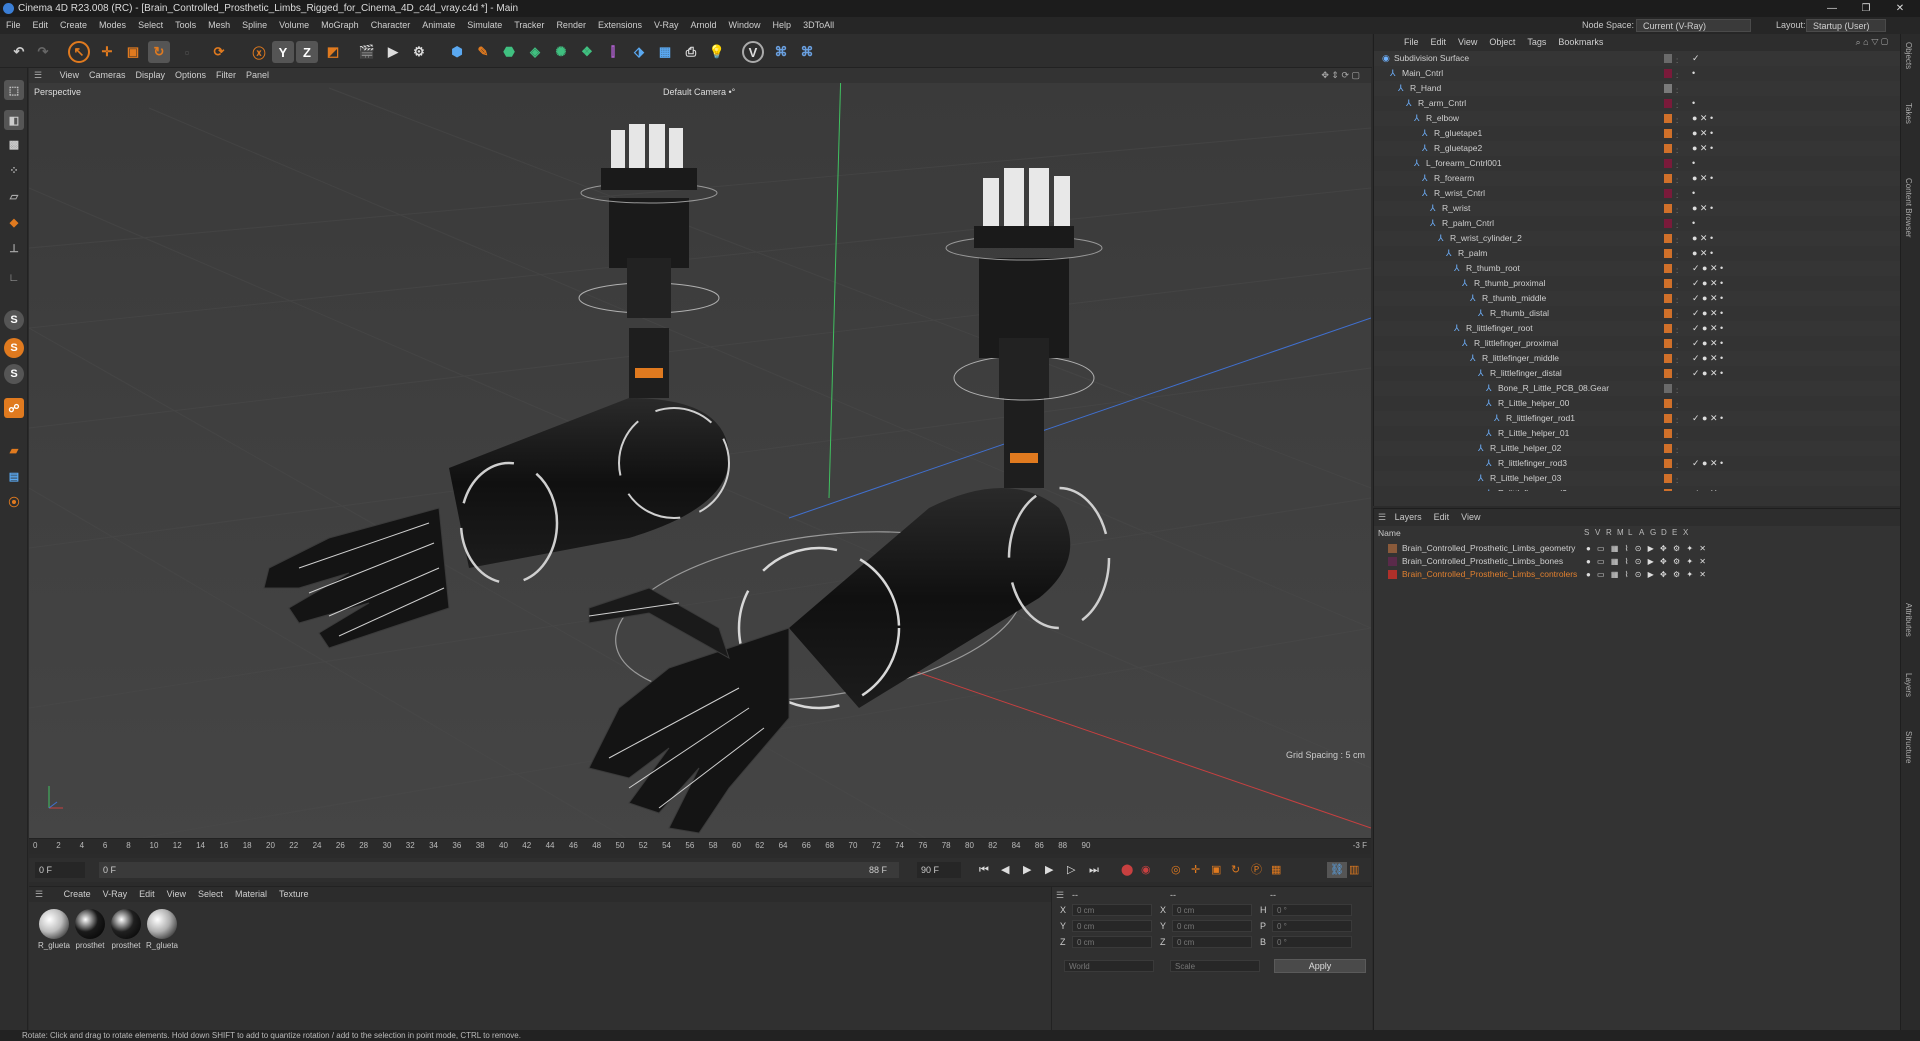  Describe the element at coordinates (1647, 574) in the screenshot. I see `layer-toggle-icons: ● ▭ ▦ ⌇ ⊙ ▶ ✥ ⚙ ✦ ✕` at that location.